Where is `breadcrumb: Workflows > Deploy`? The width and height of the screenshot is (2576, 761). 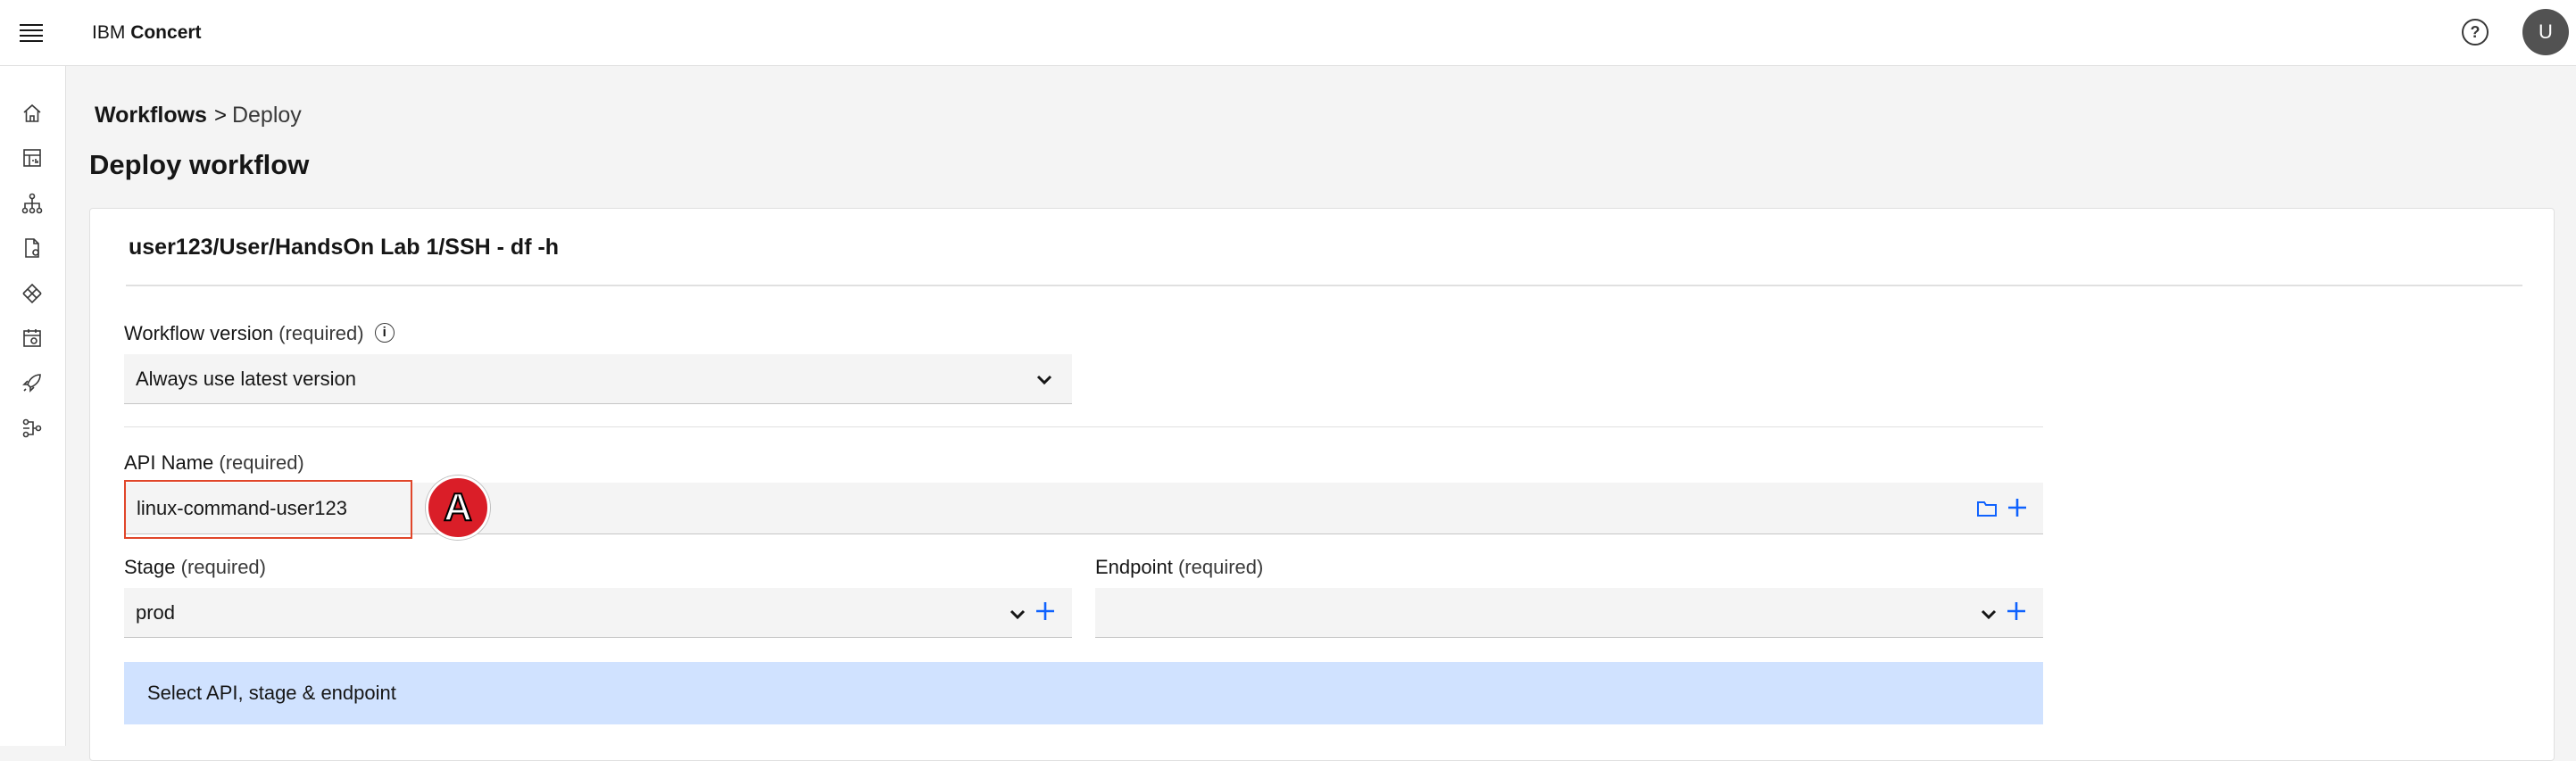
breadcrumb: Workflows > Deploy is located at coordinates (199, 115).